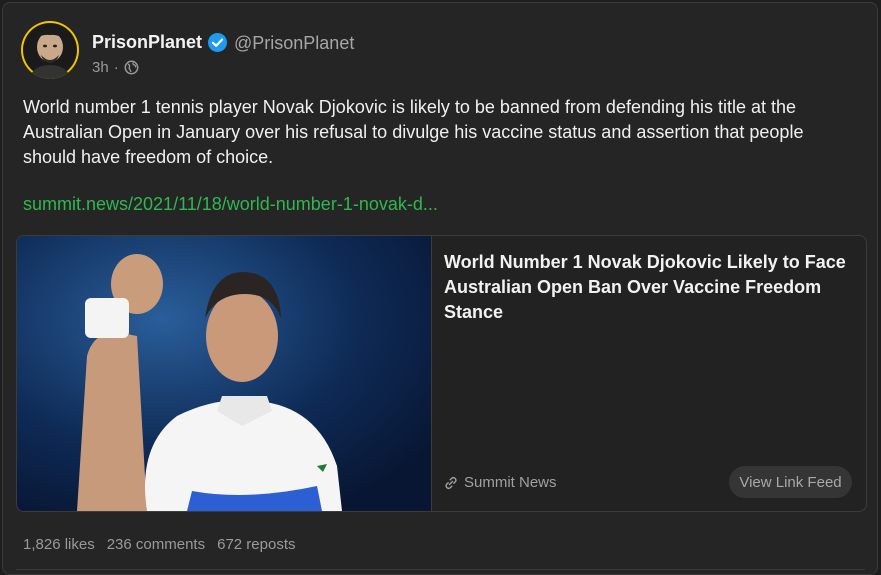 This screenshot has width=881, height=575. I want to click on post-meta: 3h ·, so click(115, 67).